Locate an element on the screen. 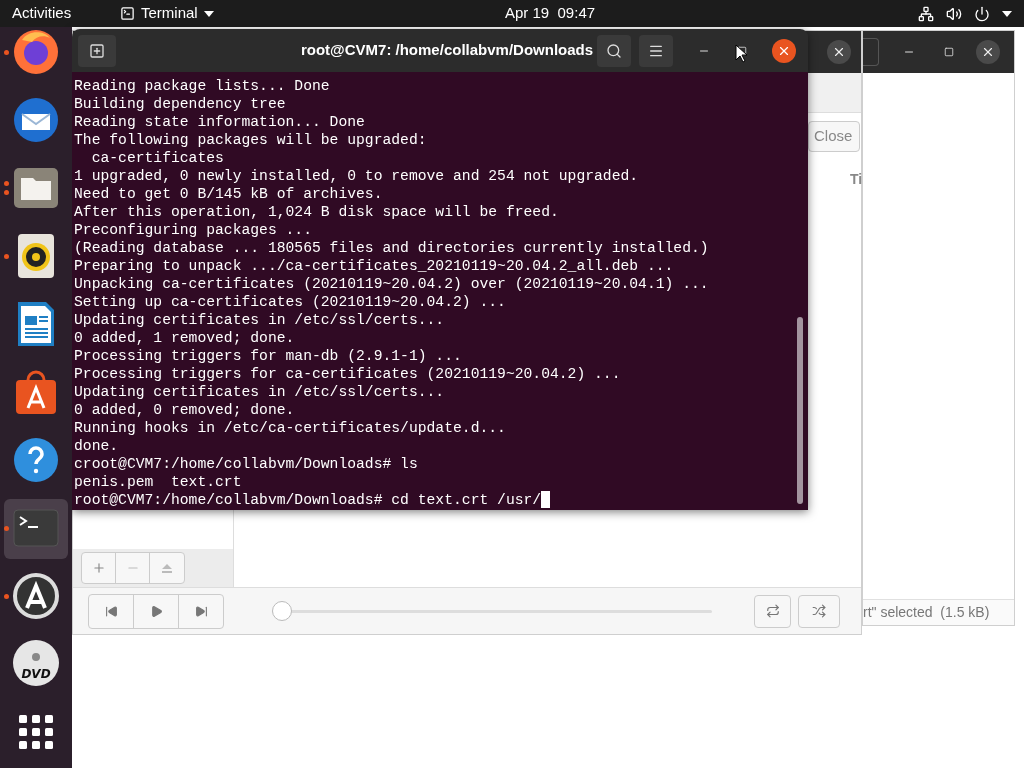 This screenshot has width=1024, height=768. firefox-icon is located at coordinates (36, 52).